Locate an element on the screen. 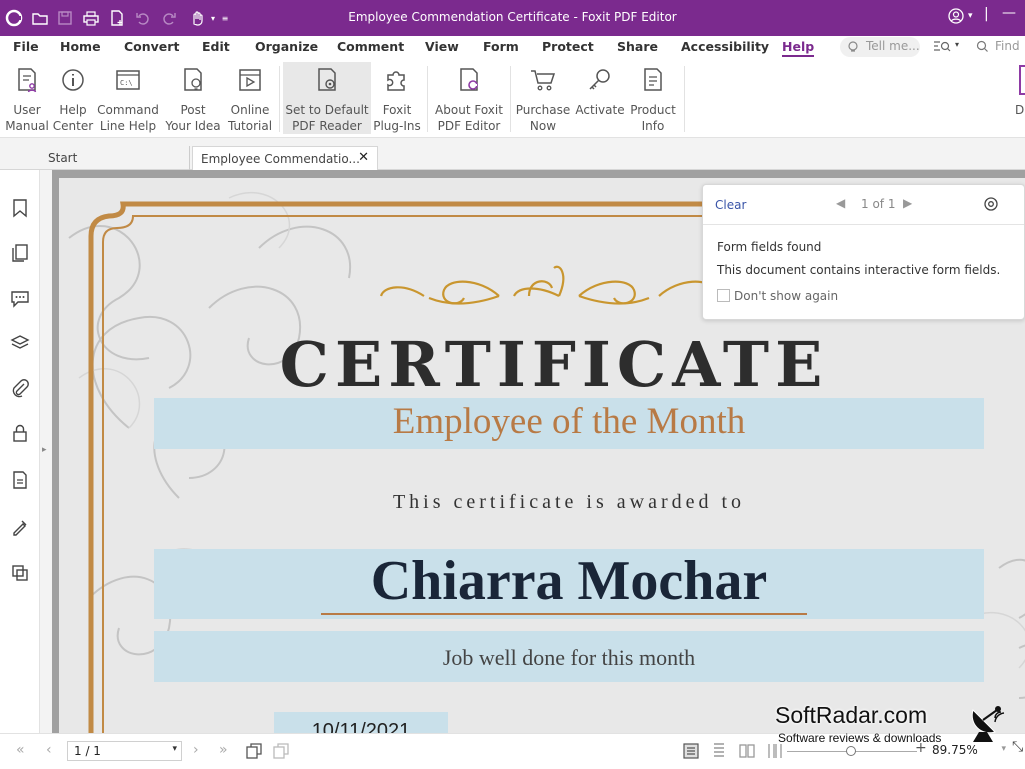 The width and height of the screenshot is (1025, 769). watermark-subtitle: Software reviews & downloads is located at coordinates (860, 738).